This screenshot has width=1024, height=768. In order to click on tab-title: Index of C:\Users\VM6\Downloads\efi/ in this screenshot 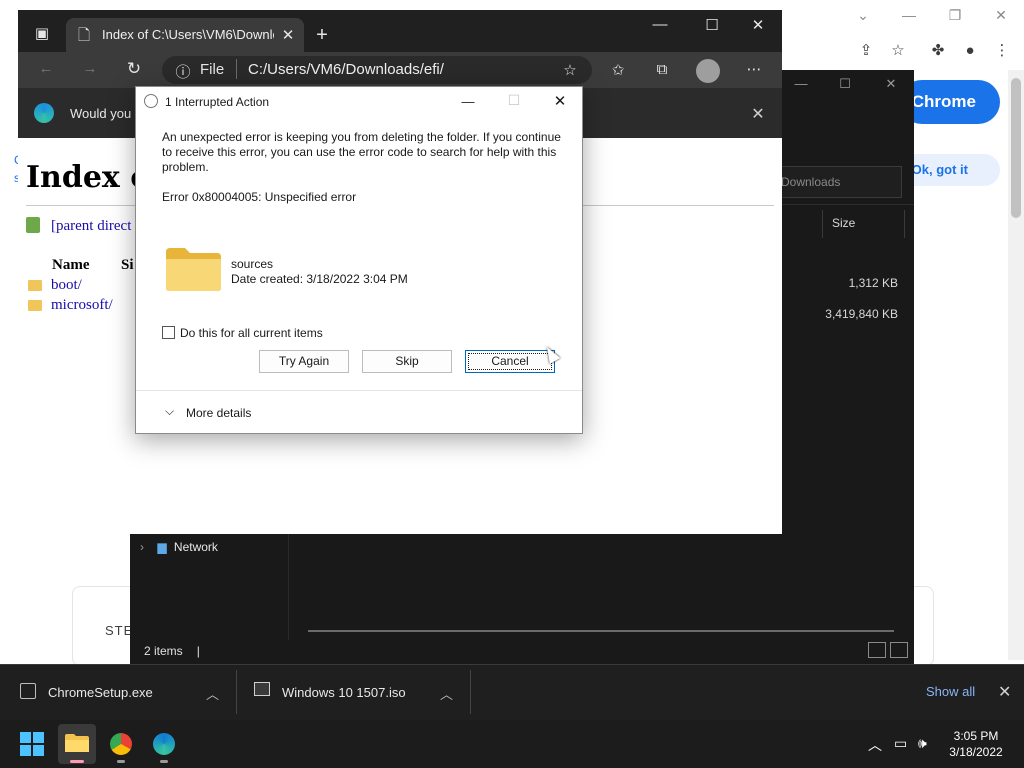, I will do `click(188, 34)`.